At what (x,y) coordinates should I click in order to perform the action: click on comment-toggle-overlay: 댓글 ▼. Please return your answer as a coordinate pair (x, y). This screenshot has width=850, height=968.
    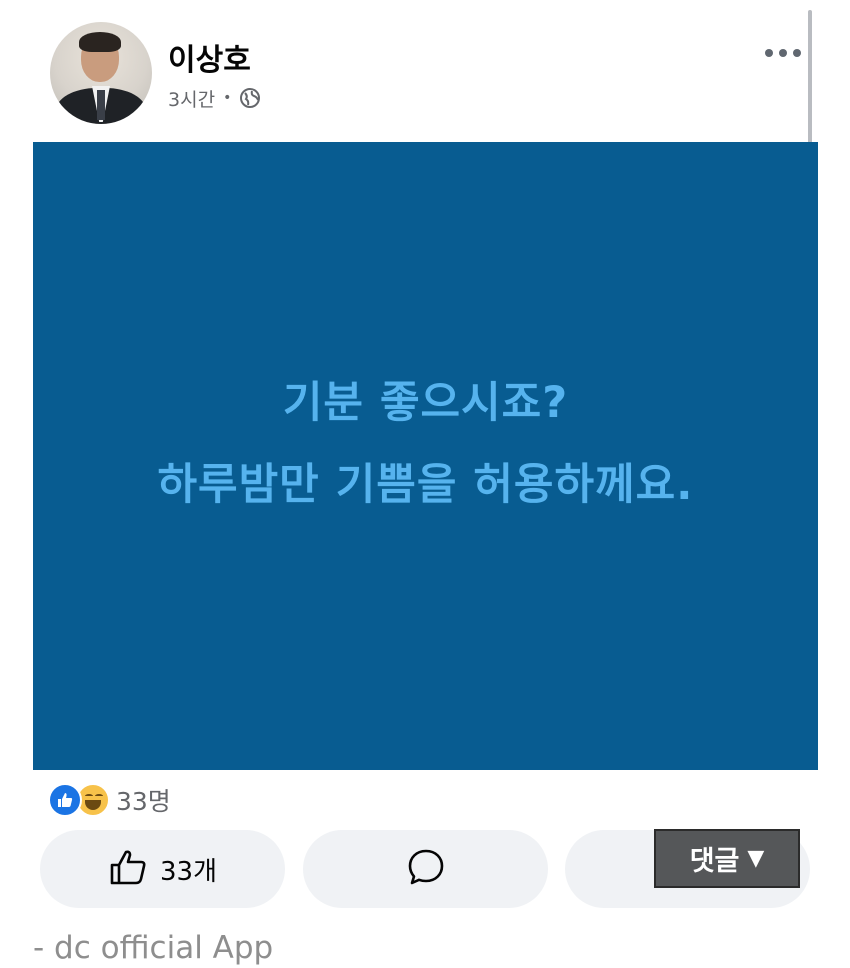
    Looking at the image, I should click on (727, 858).